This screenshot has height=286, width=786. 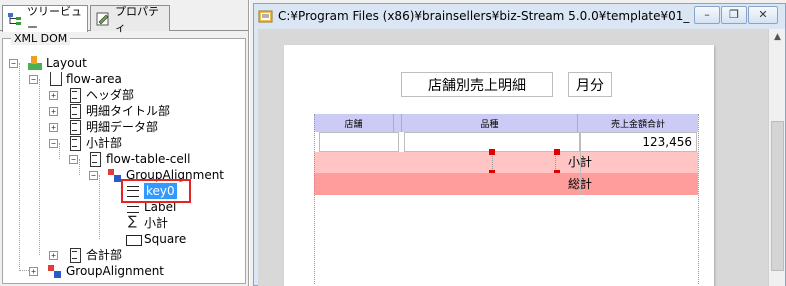 I want to click on minimize-button: –, so click(x=707, y=15).